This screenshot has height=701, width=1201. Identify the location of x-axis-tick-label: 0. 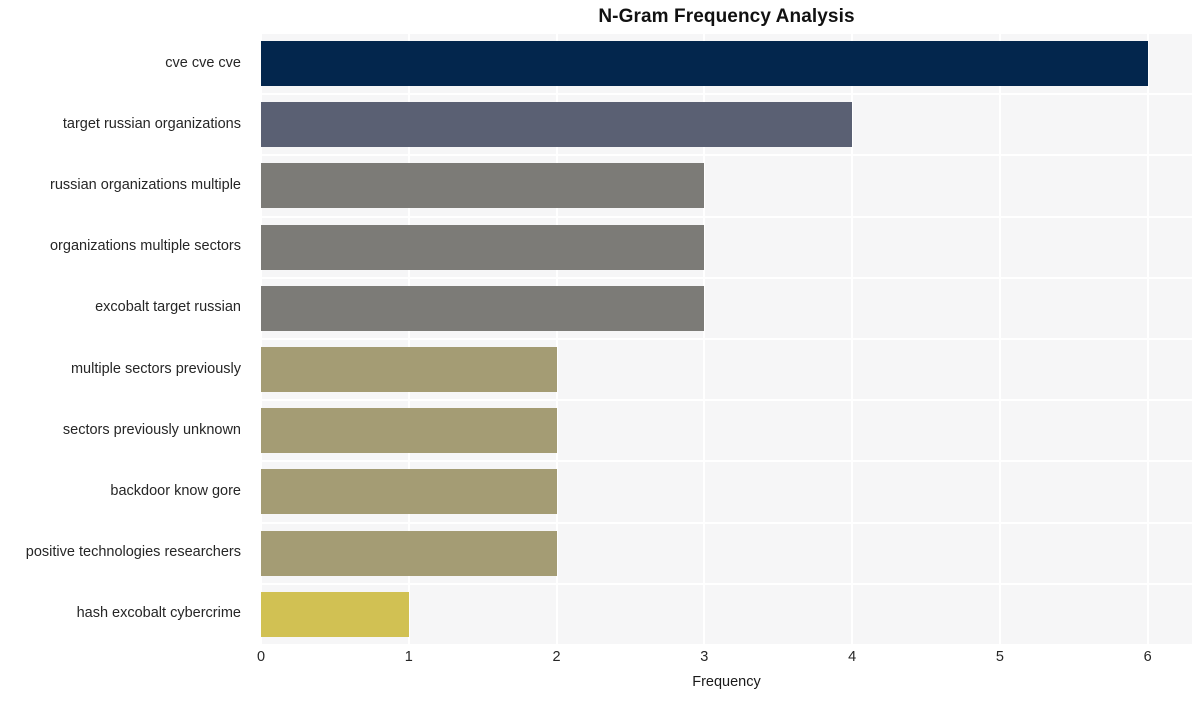
(261, 657).